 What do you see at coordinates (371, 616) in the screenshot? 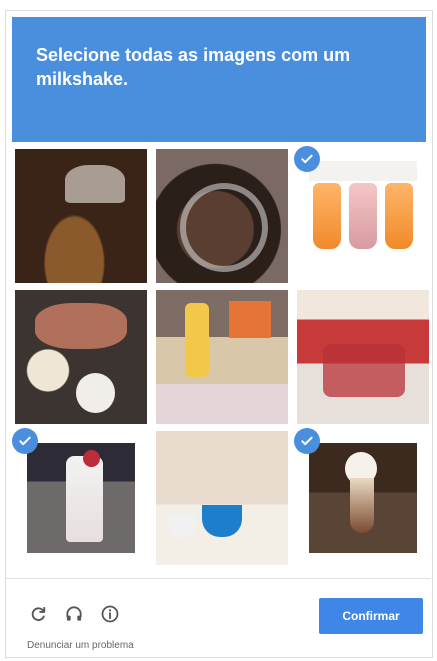
I see `confirm-button: Confirmar` at bounding box center [371, 616].